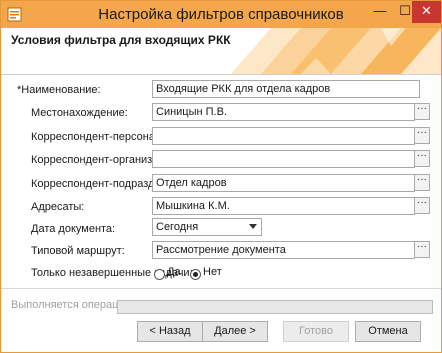 The height and width of the screenshot is (353, 442). I want to click on header-title: Условия фильтра для входящих РКК, so click(121, 40).